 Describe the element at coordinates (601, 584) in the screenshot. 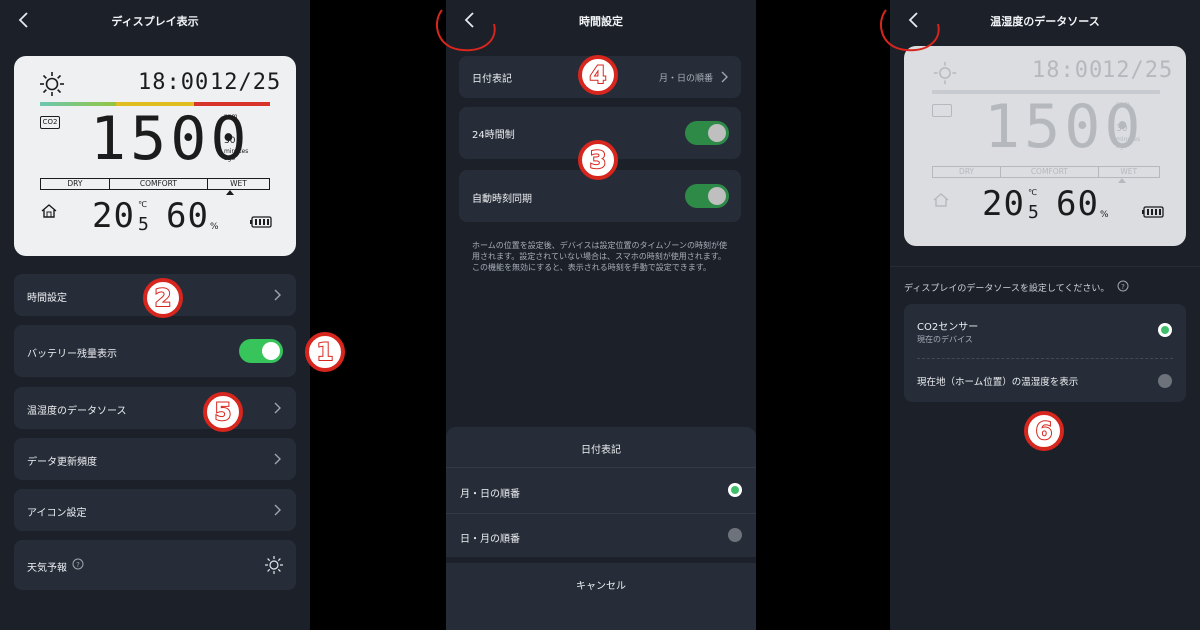

I see `cancel-button: キャンセル` at that location.